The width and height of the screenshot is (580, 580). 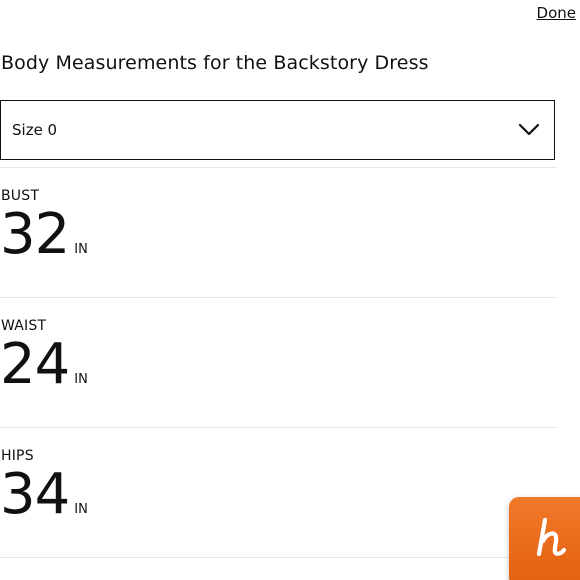 I want to click on measurement-label: BUST, so click(x=20, y=196).